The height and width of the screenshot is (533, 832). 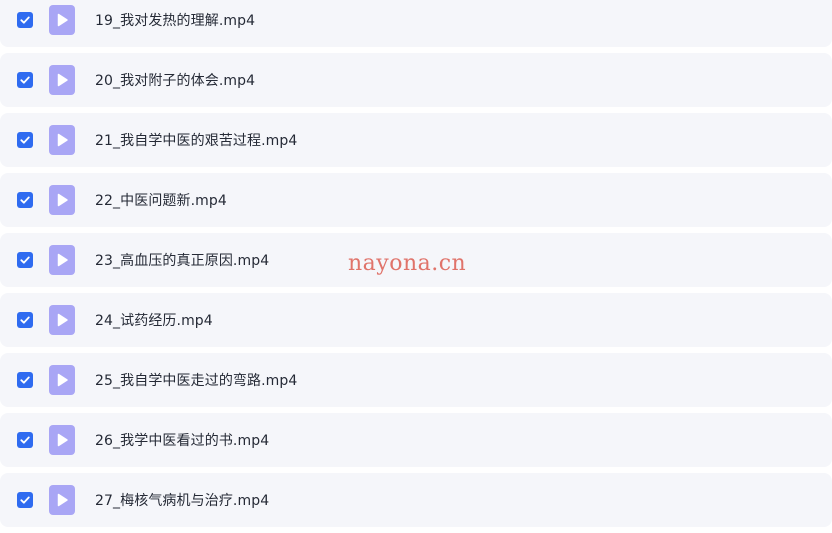 I want to click on file-row: 24_试药经历.mp4, so click(x=416, y=320).